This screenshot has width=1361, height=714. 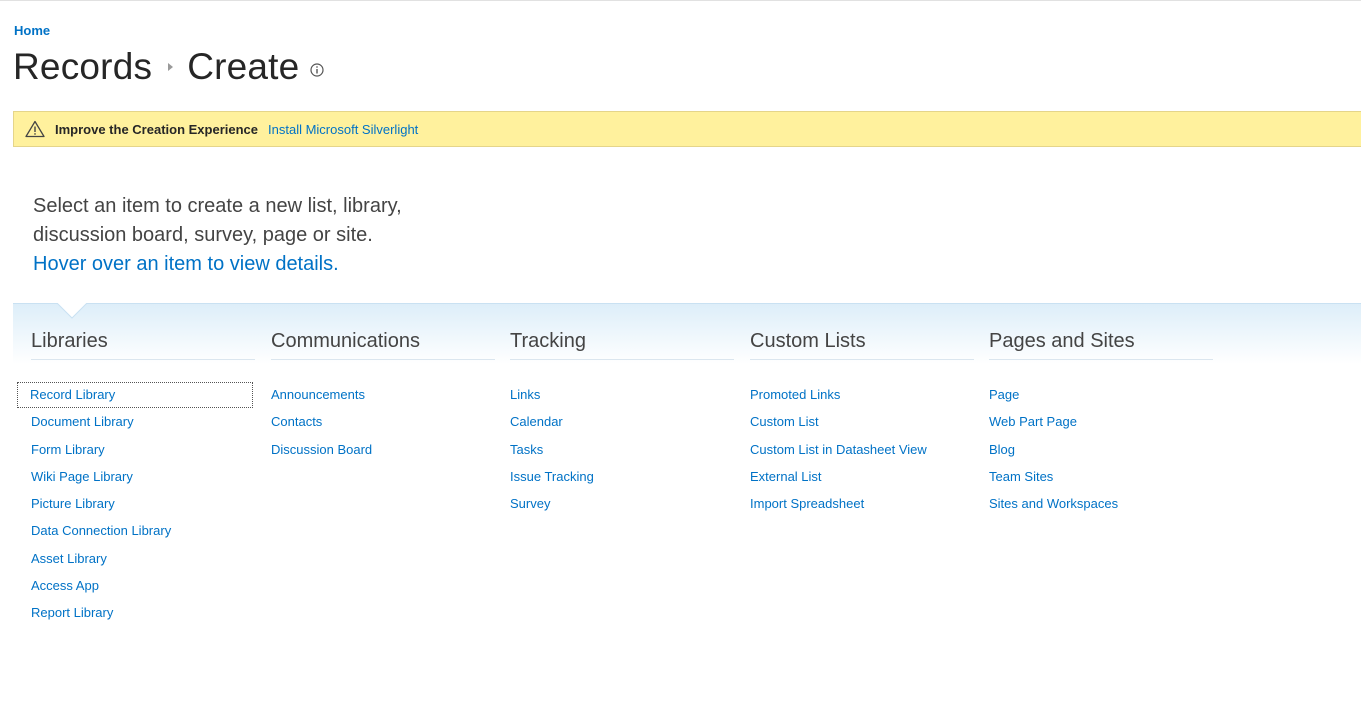 What do you see at coordinates (1053, 504) in the screenshot?
I see `sites-and-workspaces-link: Sites and Workspaces` at bounding box center [1053, 504].